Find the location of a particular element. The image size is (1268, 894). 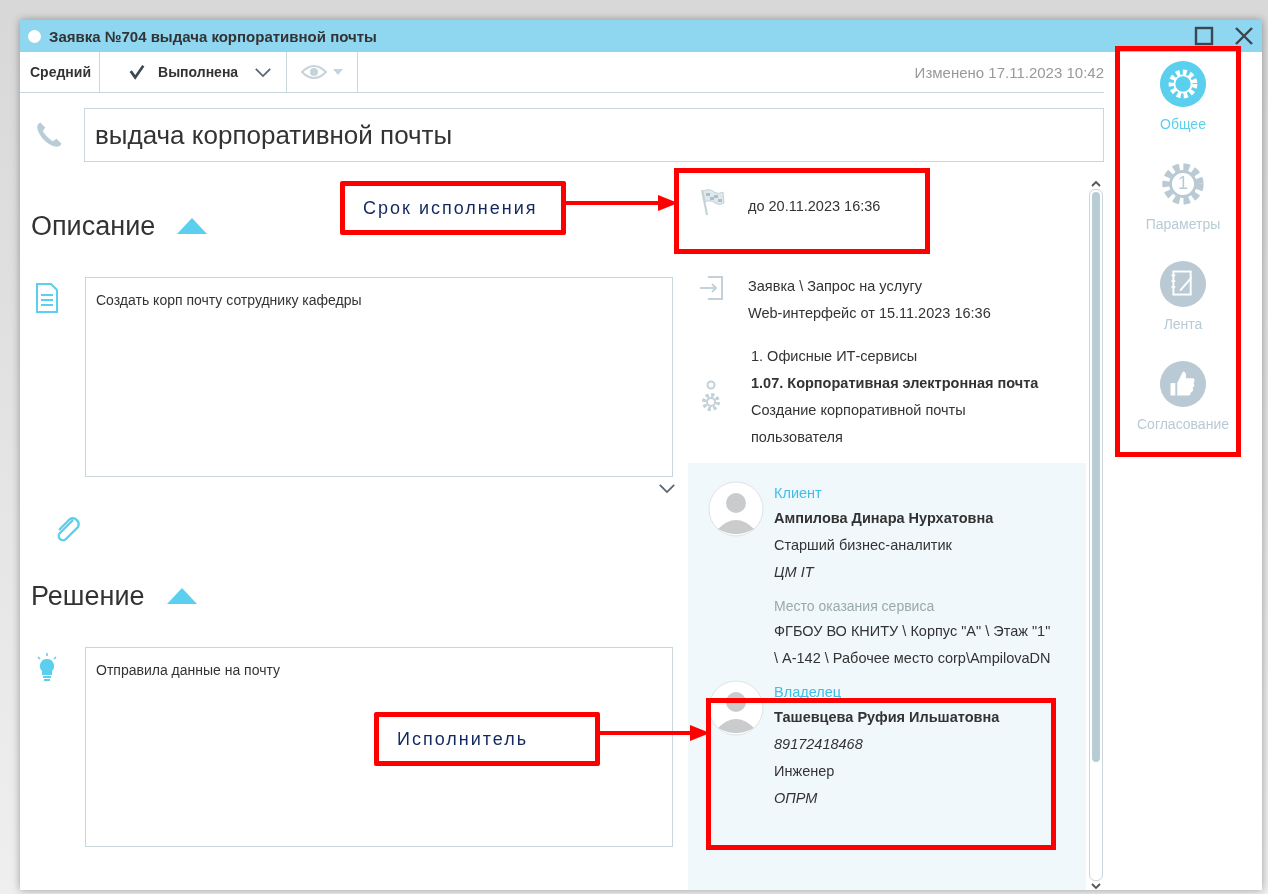

deadline-date: до 20.11.2023 16:36 is located at coordinates (814, 206).